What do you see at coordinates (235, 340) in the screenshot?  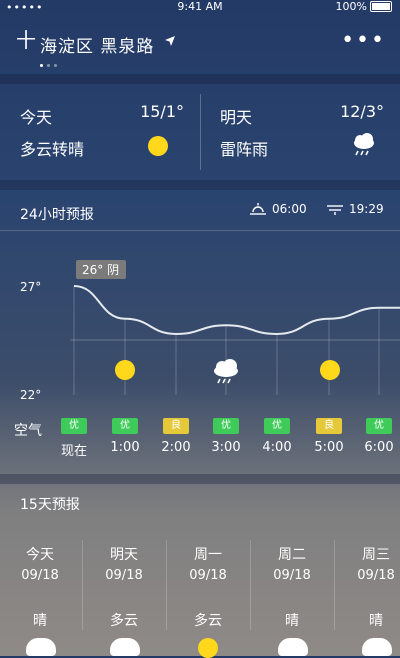 I see `chart-grid` at bounding box center [235, 340].